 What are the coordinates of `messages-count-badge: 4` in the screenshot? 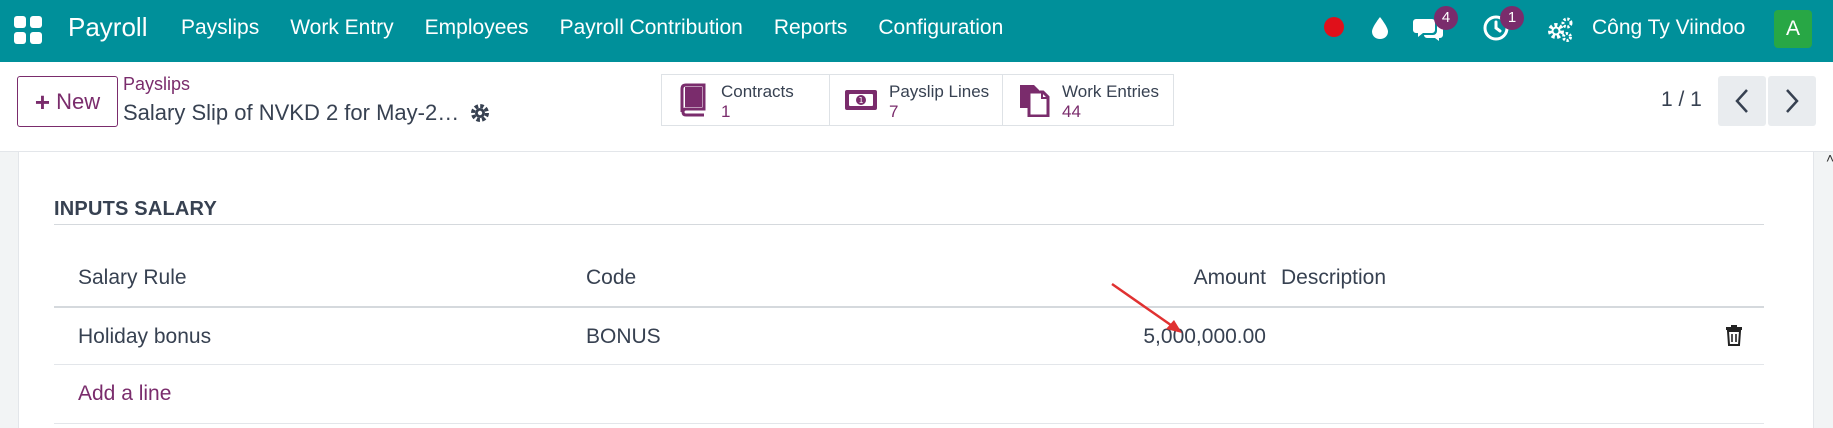 It's located at (1446, 18).